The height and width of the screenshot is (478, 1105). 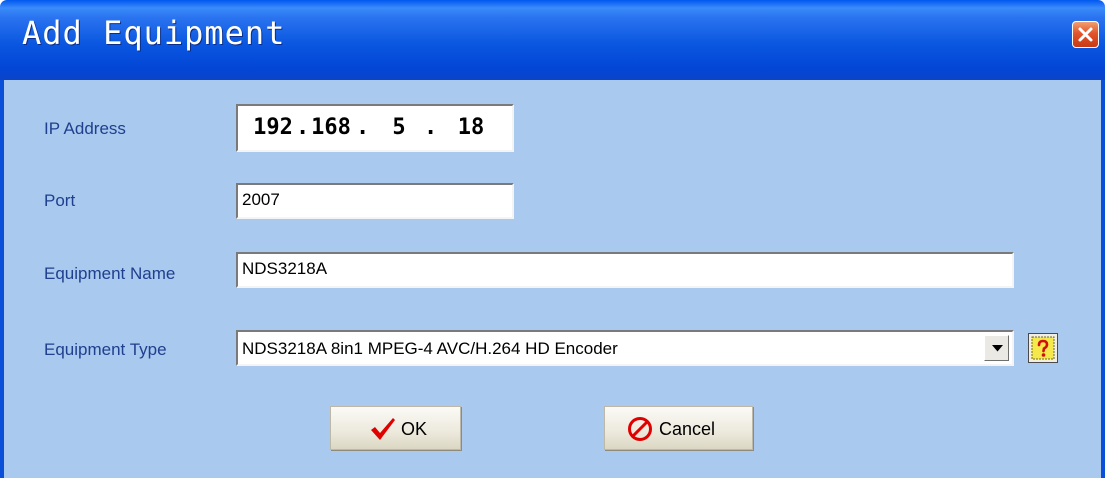 What do you see at coordinates (625, 270) in the screenshot?
I see `equipment-name-input: NDS3218A` at bounding box center [625, 270].